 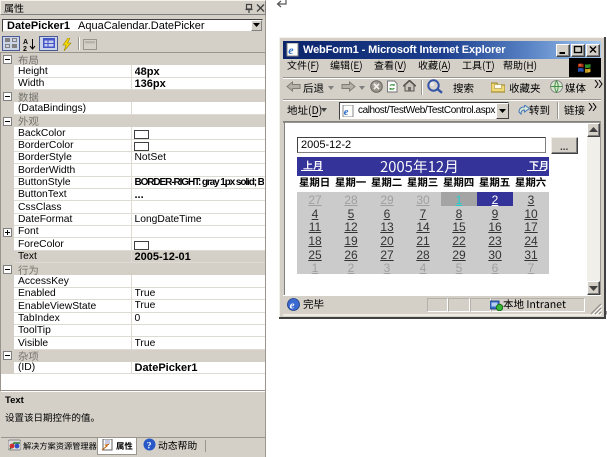 What do you see at coordinates (25, 48) in the screenshot?
I see `svg-text: 2` at bounding box center [25, 48].